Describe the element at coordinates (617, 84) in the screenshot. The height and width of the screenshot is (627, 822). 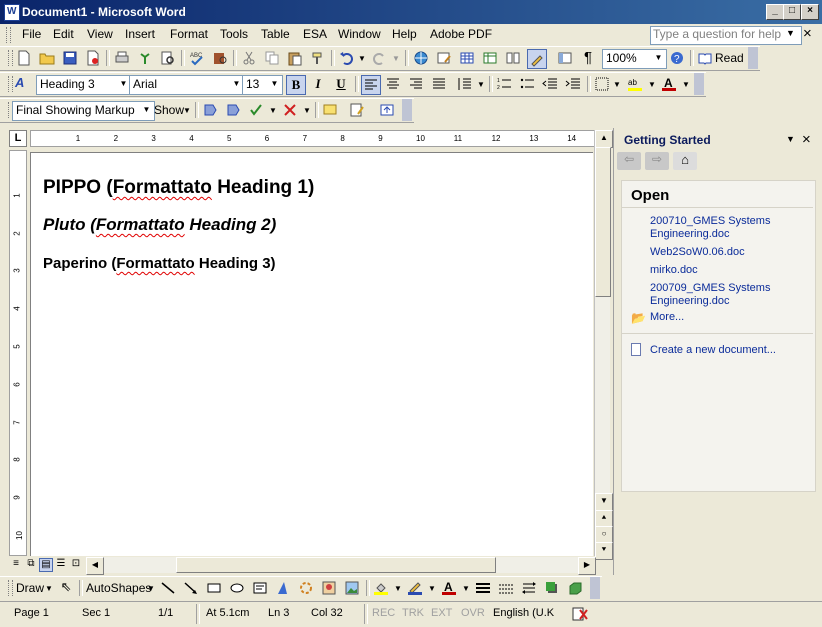
I see `borders-dropdown: ▼` at that location.